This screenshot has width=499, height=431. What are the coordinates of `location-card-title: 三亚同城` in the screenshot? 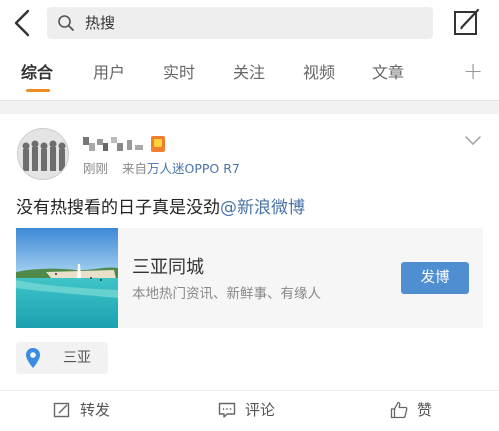 It's located at (168, 267).